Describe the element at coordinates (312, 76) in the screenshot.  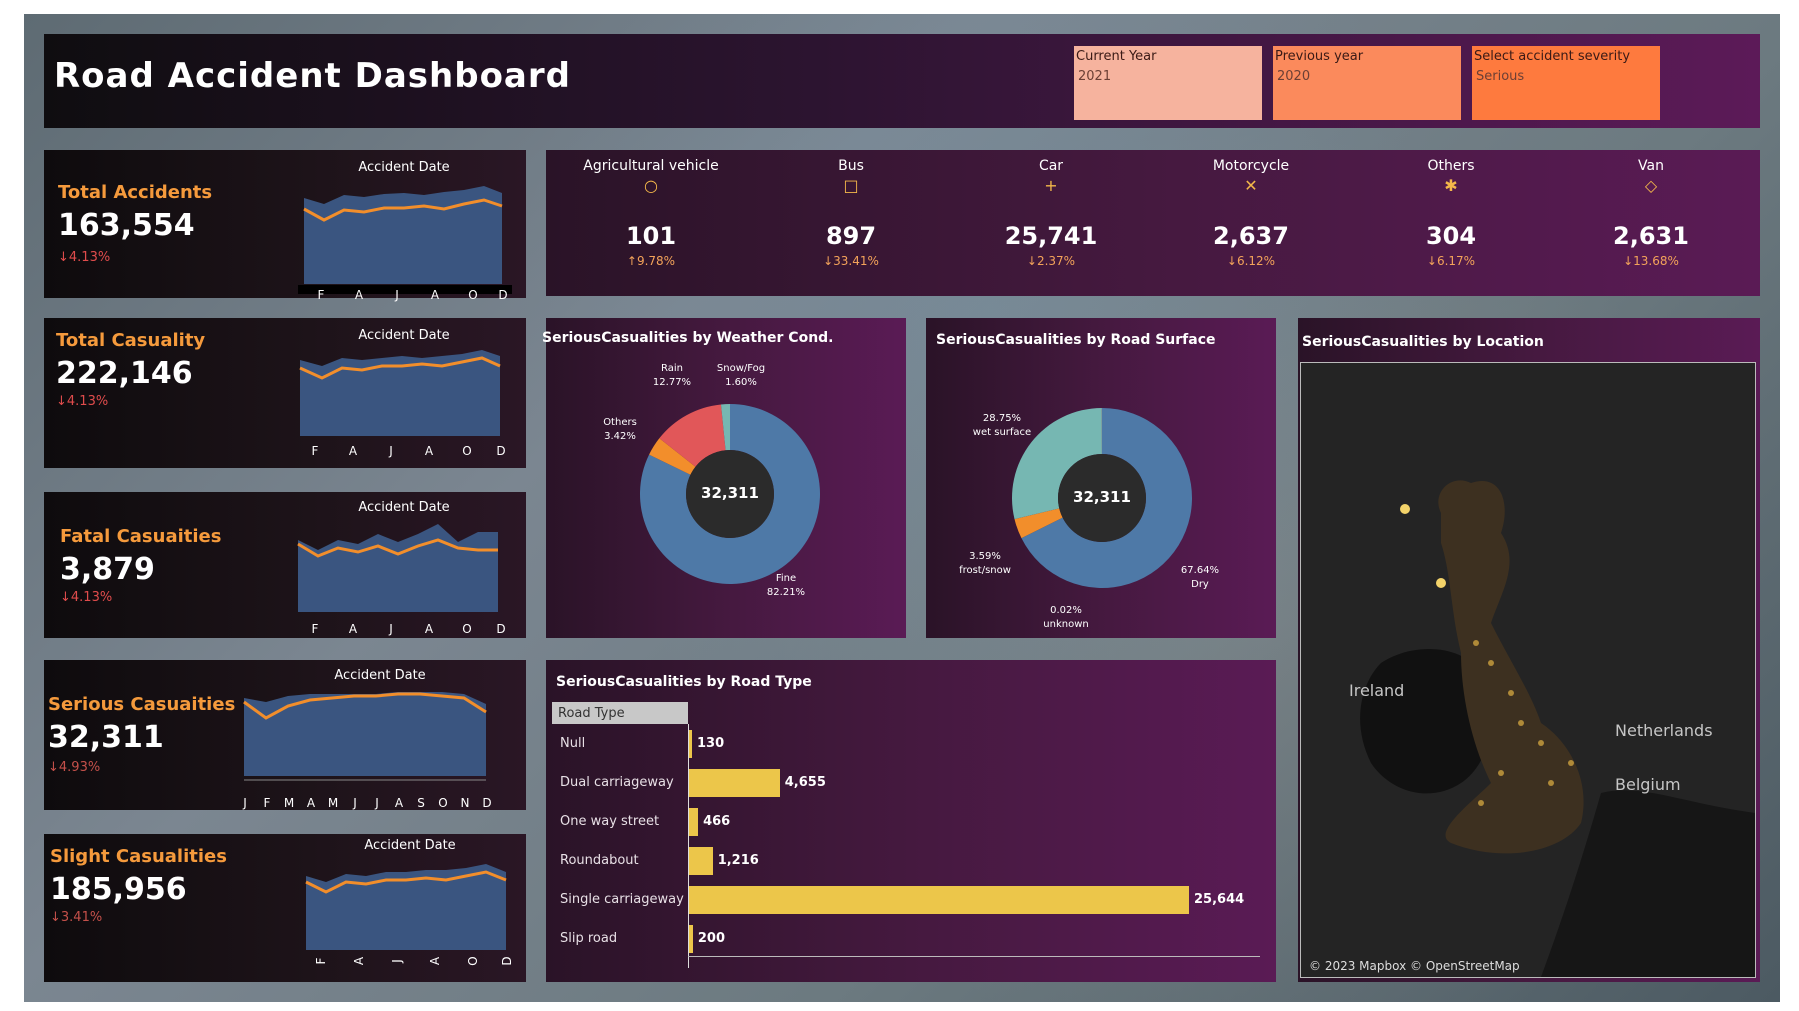
I see `page-title: Road Accident Dashboard` at that location.